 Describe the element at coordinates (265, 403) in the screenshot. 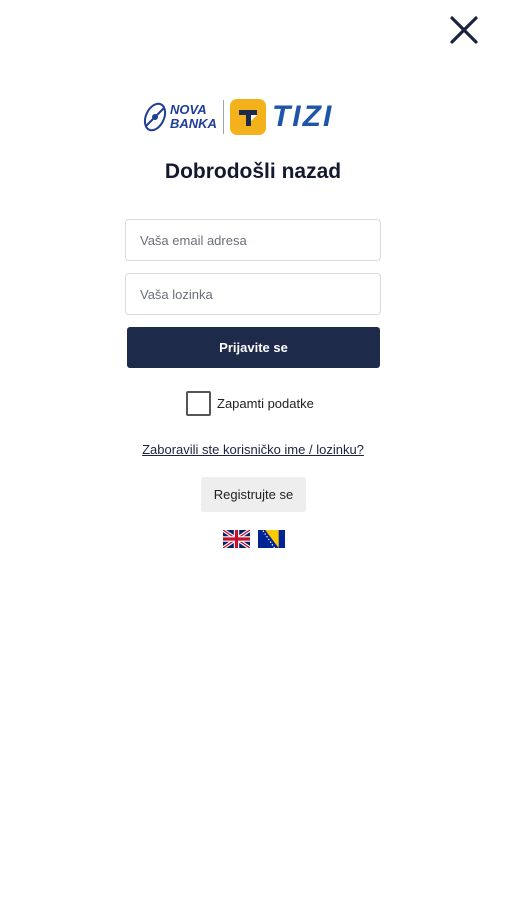

I see `remember-label: Zapamti podatke` at that location.